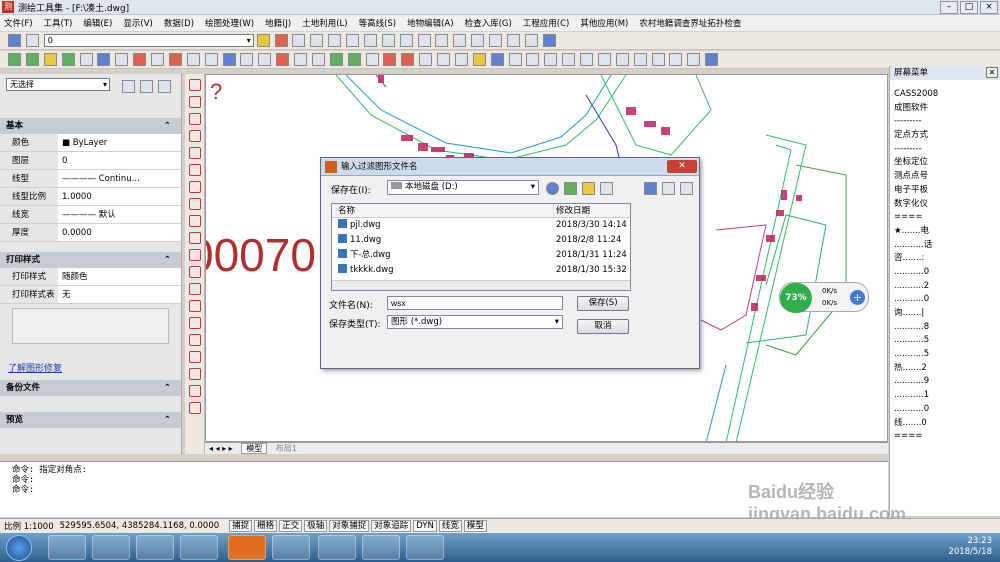  I want to click on new-file-icon, so click(461, 59).